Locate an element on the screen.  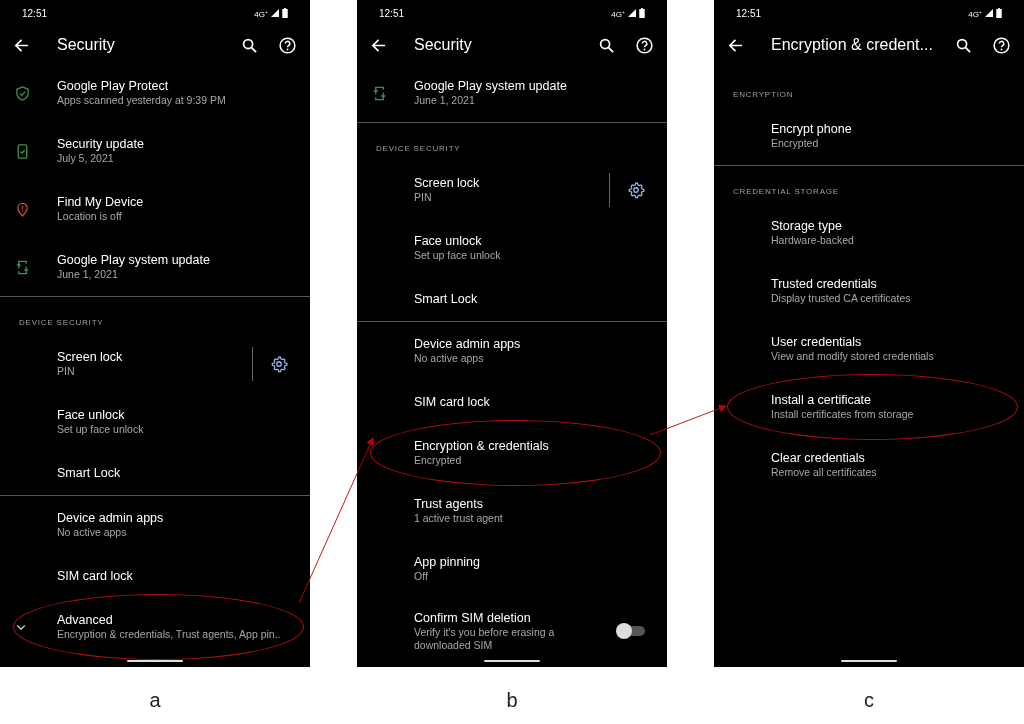
settings-item: Confirm SIM deletion Verify it's you before erasing a downloaded SIM is located at coordinates (512, 631).